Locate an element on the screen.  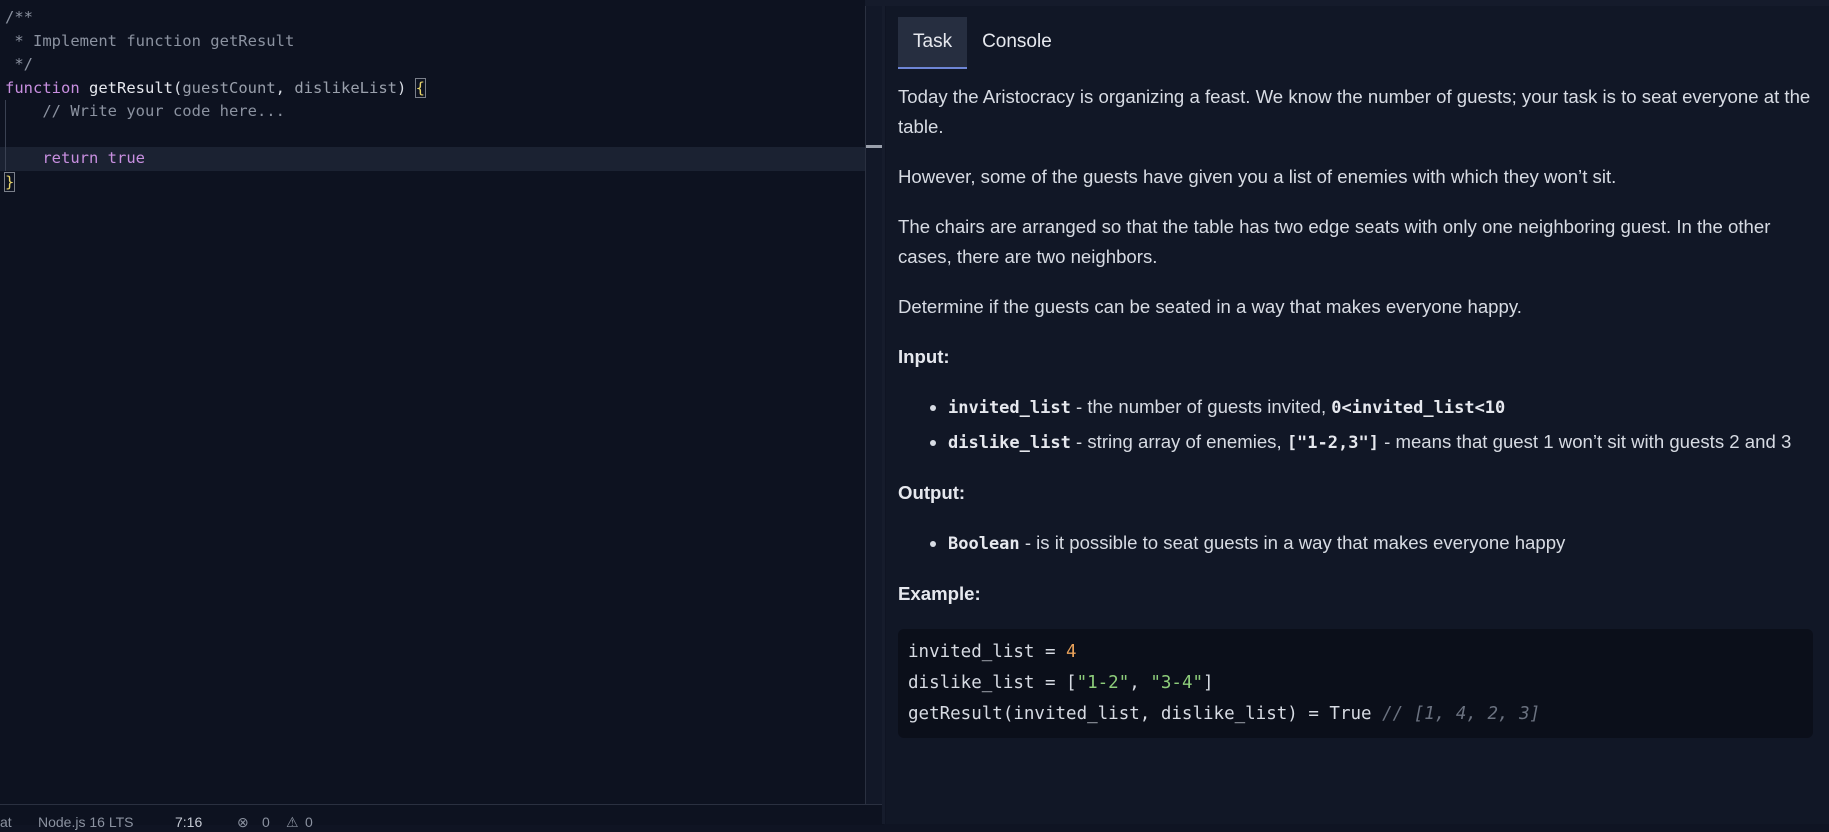
tab-bar: Task Console is located at coordinates (982, 43).